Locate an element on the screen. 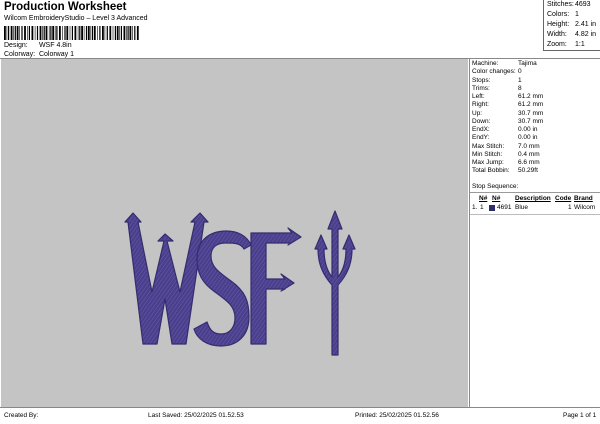 Image resolution: width=600 pixels, height=424 pixels. machine-info-row: EndX: 0.00 in is located at coordinates (505, 129).